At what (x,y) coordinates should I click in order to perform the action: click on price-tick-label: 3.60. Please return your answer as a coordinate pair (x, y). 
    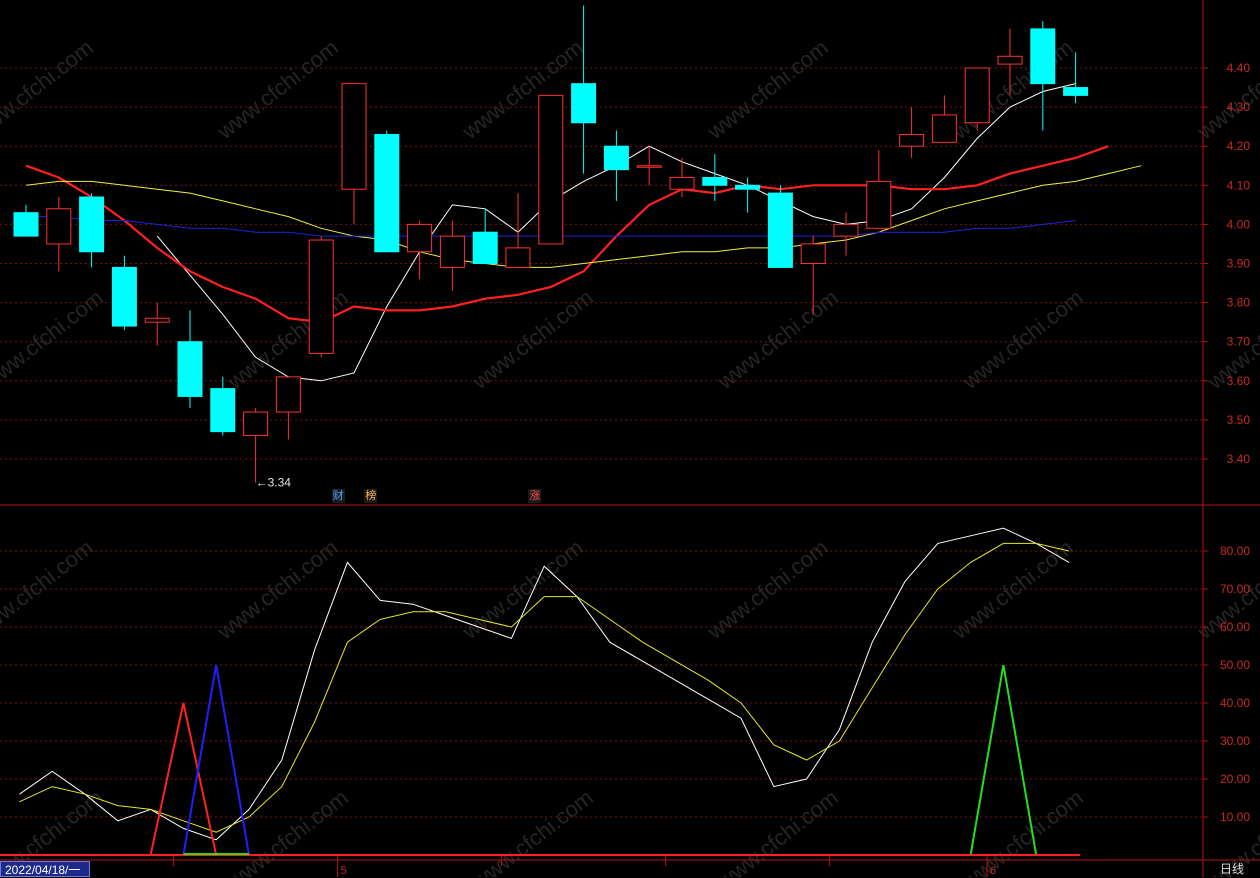
    Looking at the image, I should click on (1239, 381).